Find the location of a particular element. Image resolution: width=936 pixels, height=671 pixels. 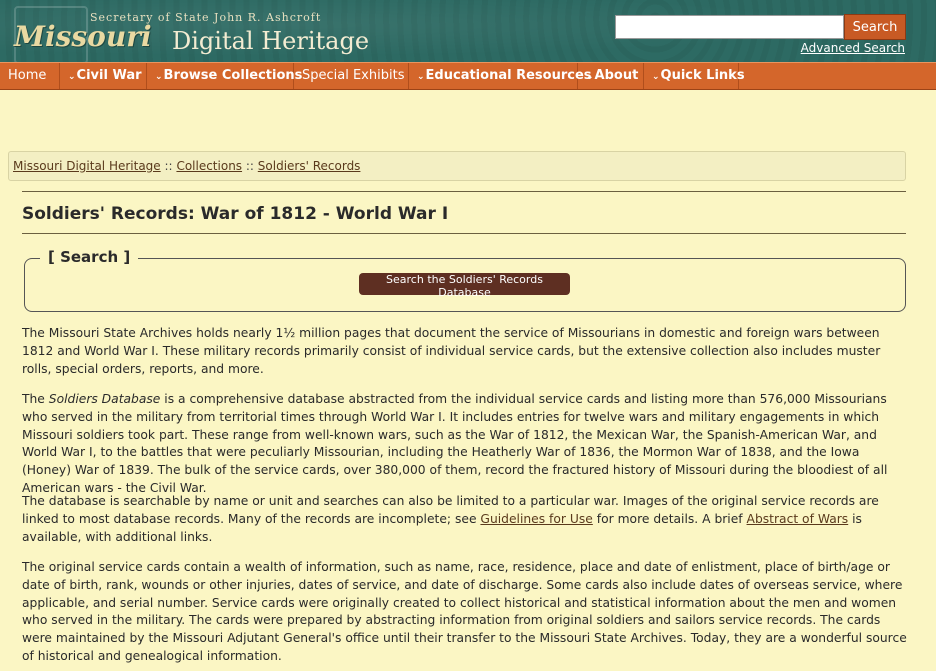

nav-label: Home is located at coordinates (27, 75).